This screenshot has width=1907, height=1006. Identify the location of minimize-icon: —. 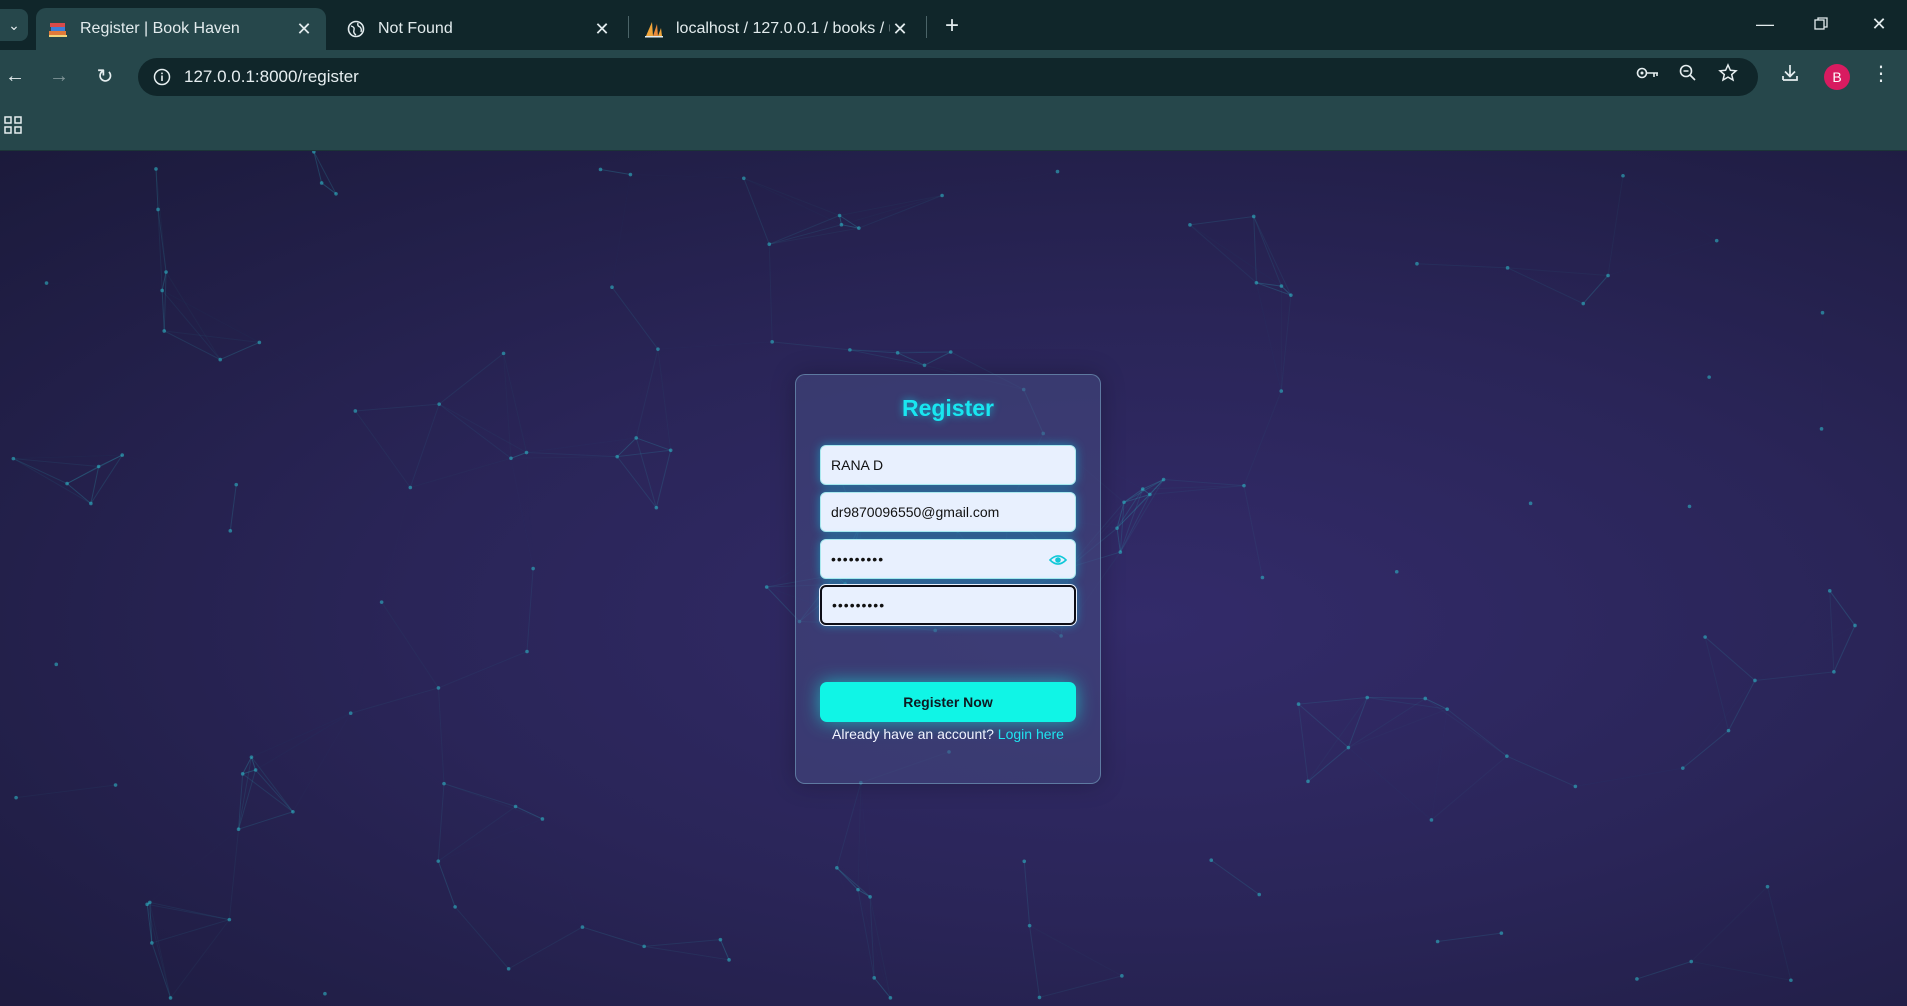
(1765, 23).